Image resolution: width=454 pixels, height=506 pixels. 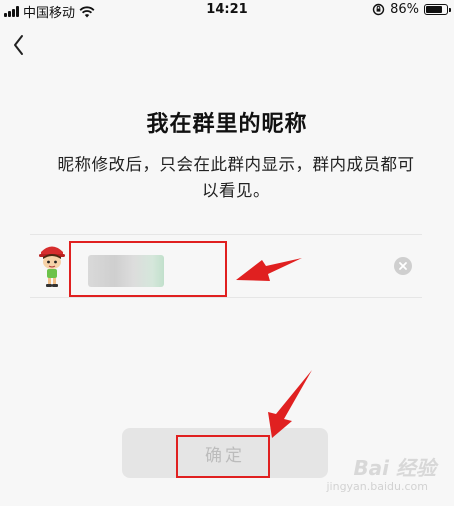 I want to click on chevron-left-icon, so click(x=18, y=45).